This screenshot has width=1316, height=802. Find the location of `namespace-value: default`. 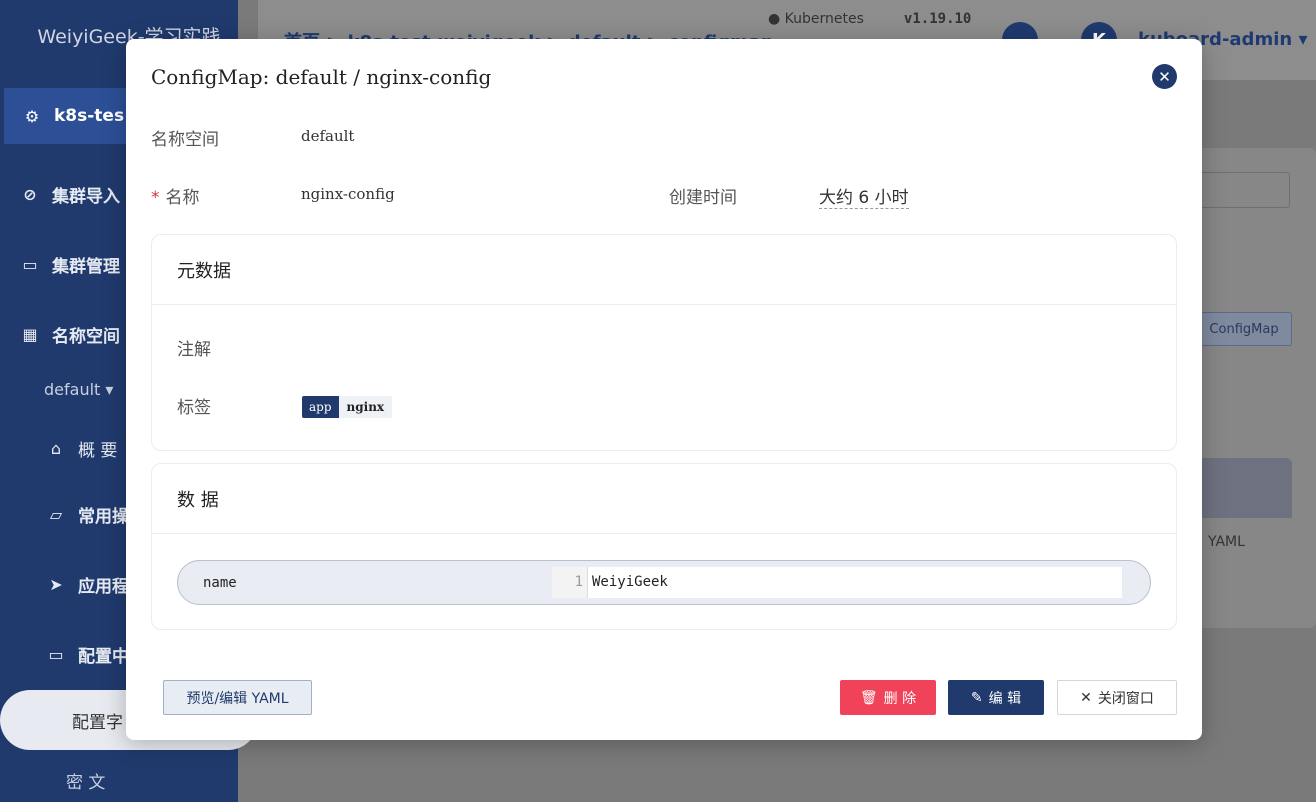

namespace-value: default is located at coordinates (328, 136).